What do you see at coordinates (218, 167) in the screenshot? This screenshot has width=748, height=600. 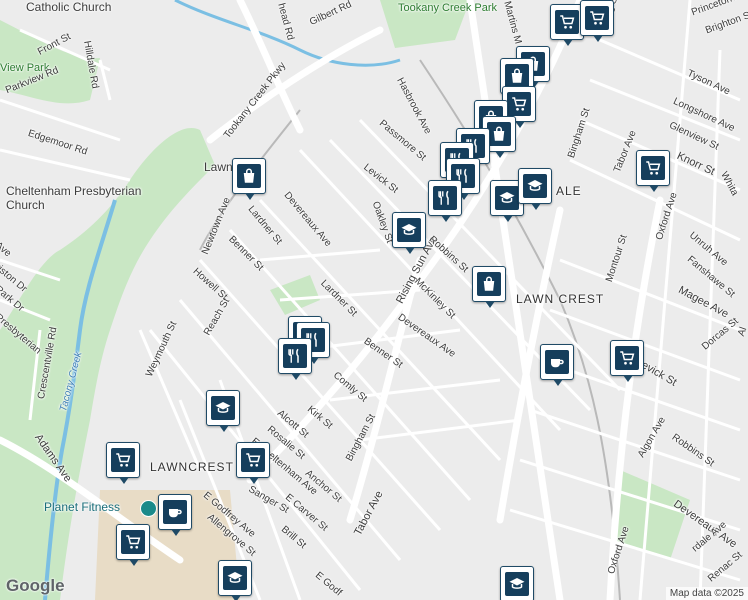 I see `label-lawn: Lawn` at bounding box center [218, 167].